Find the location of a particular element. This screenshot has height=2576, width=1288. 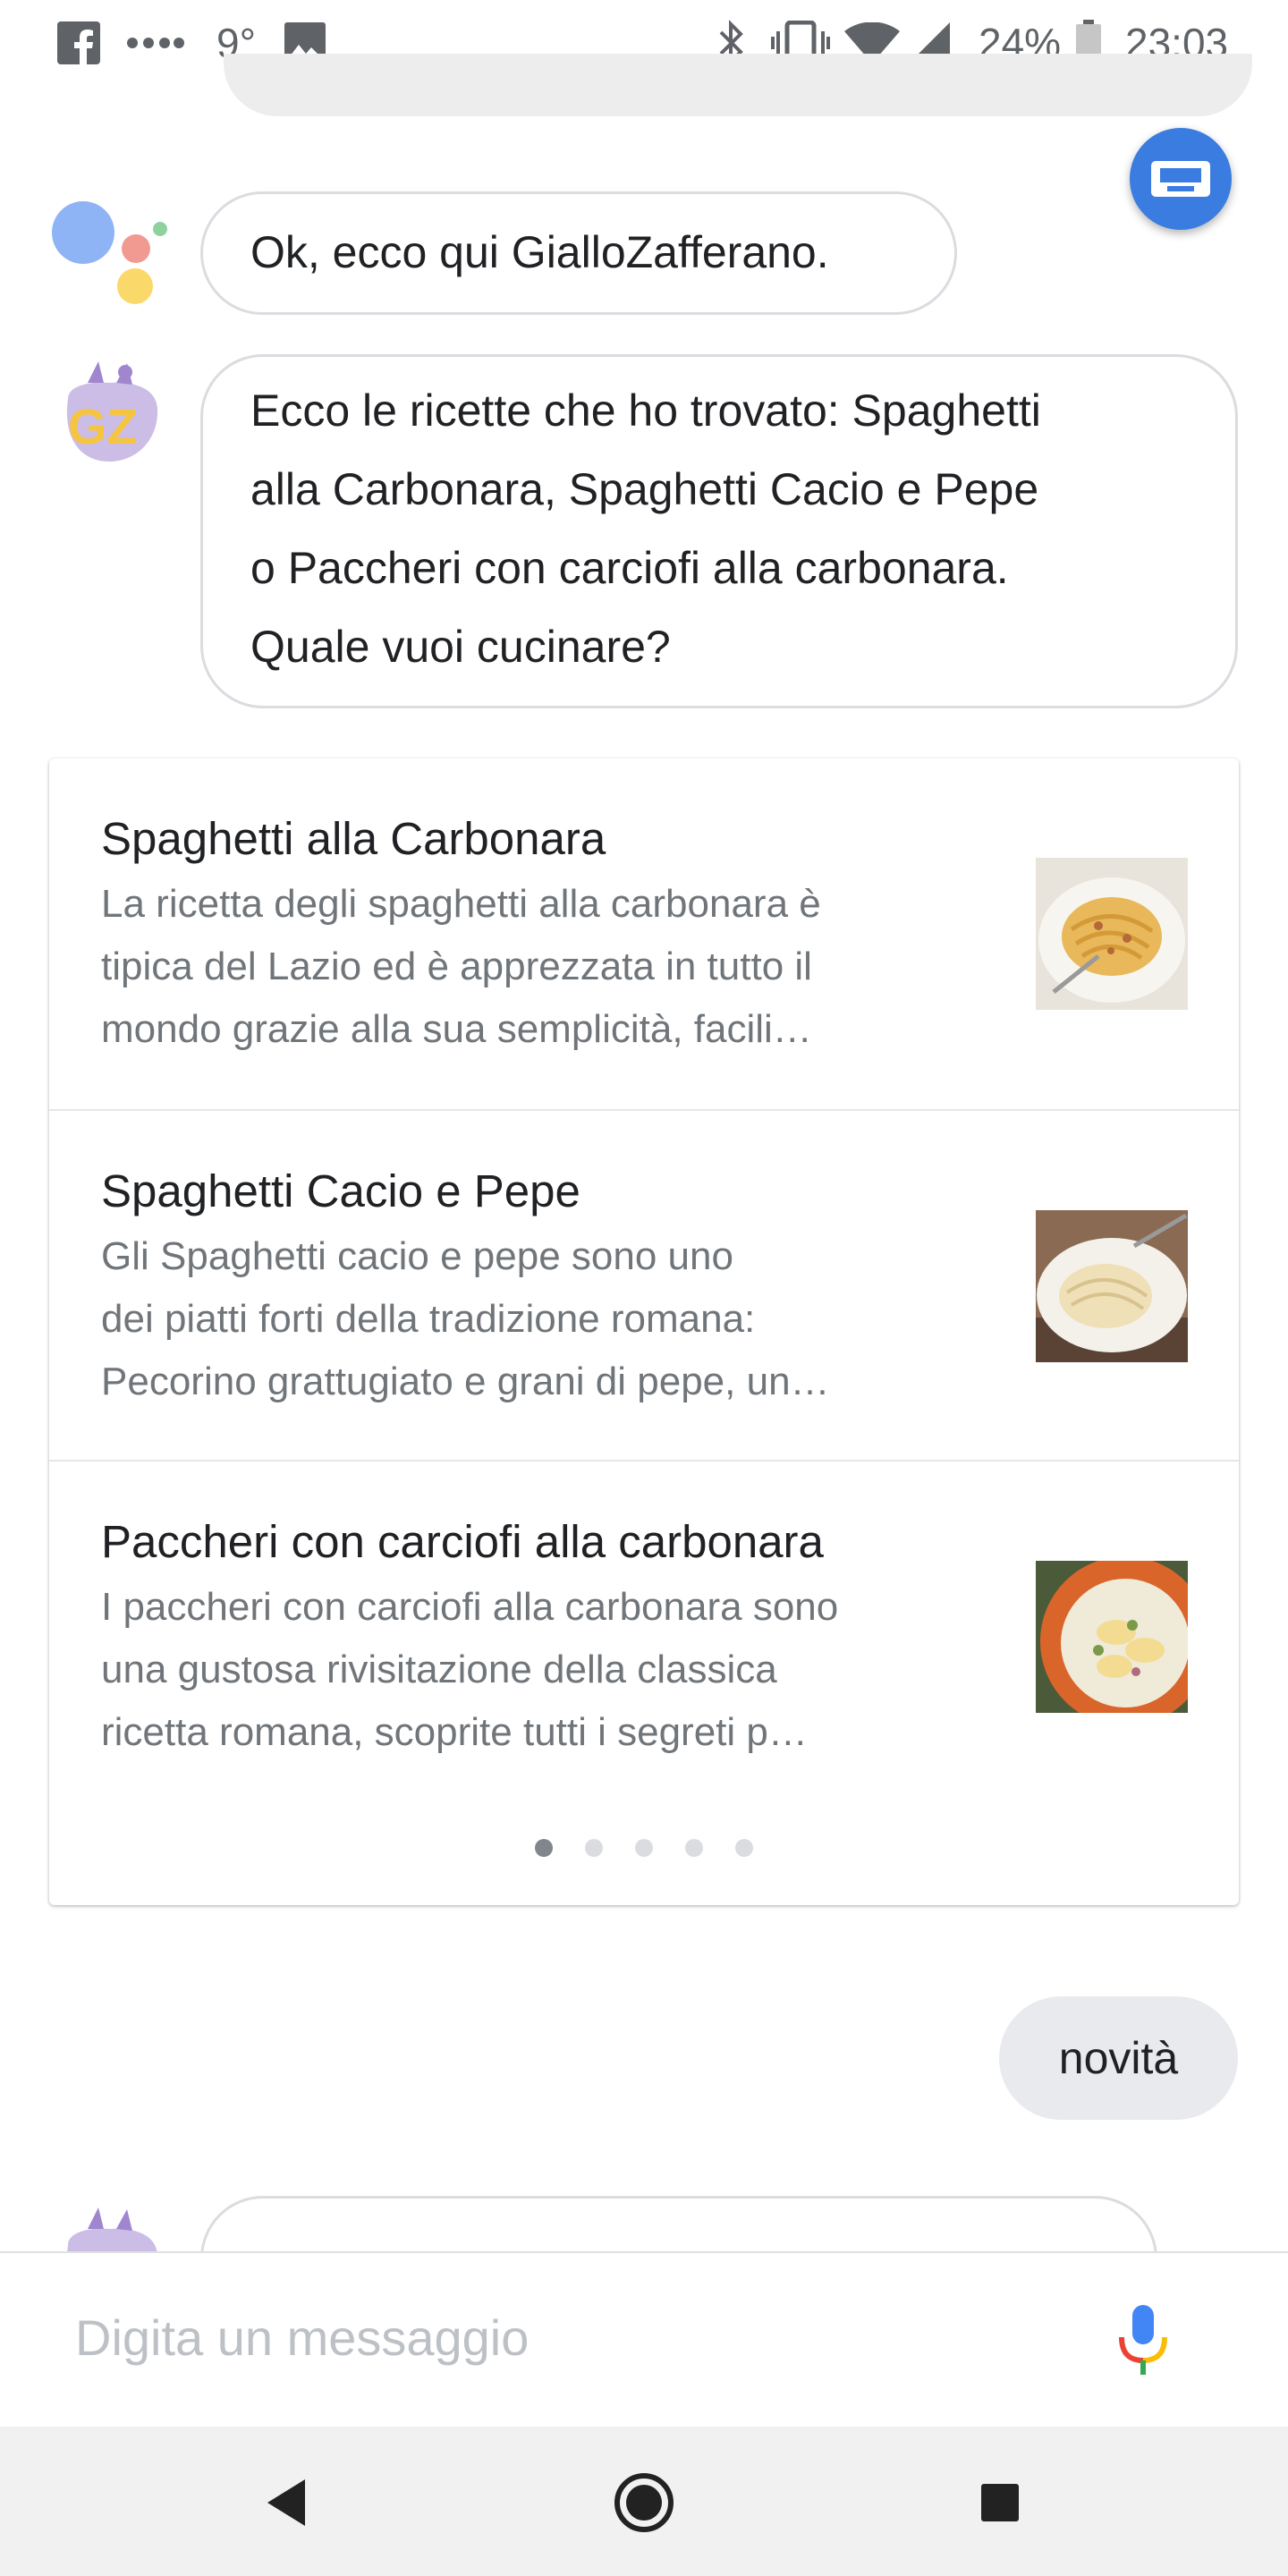

keyboard-toggle-button is located at coordinates (1181, 179).